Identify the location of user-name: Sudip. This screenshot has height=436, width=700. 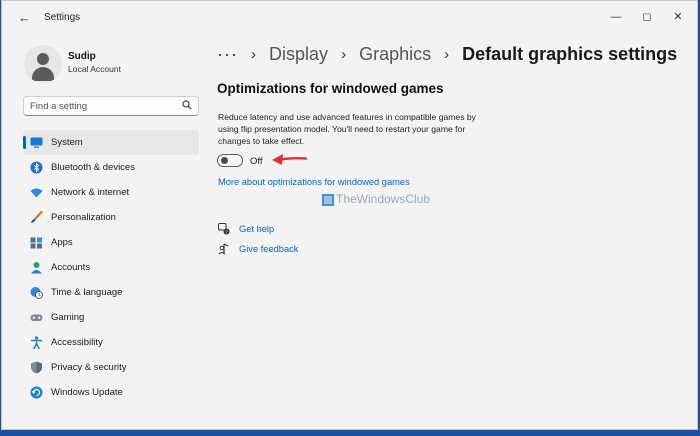
(82, 56).